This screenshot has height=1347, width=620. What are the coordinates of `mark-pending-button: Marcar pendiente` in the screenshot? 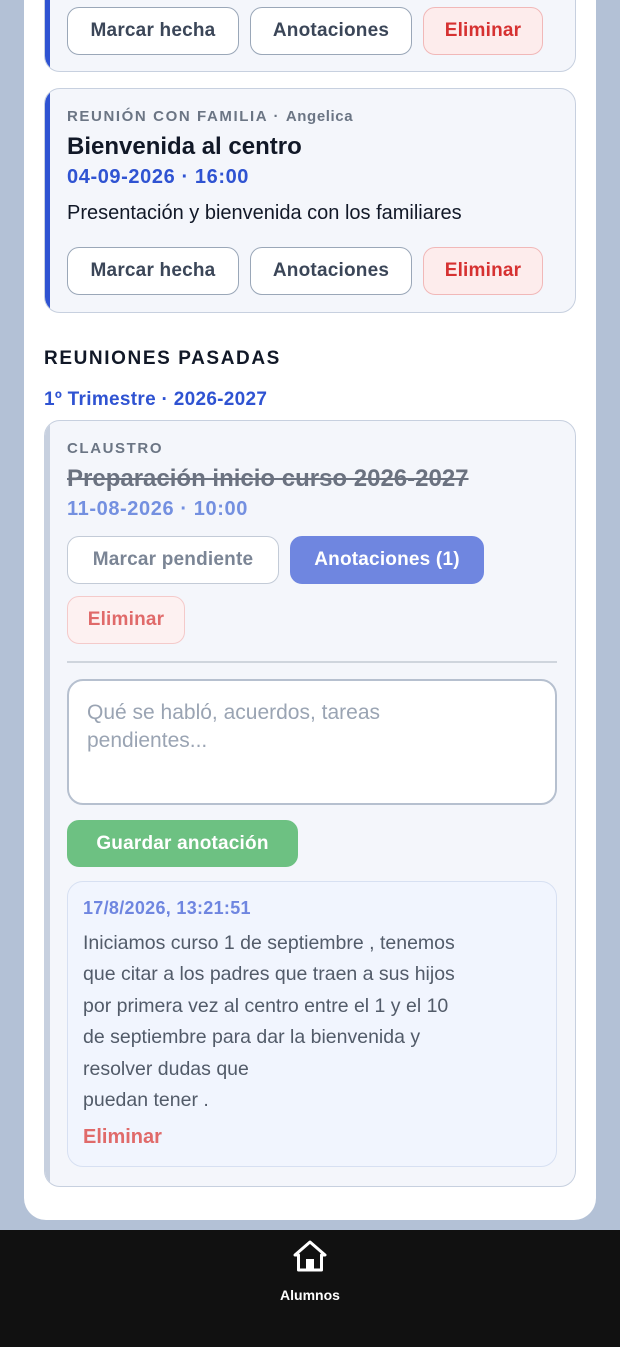 It's located at (173, 560).